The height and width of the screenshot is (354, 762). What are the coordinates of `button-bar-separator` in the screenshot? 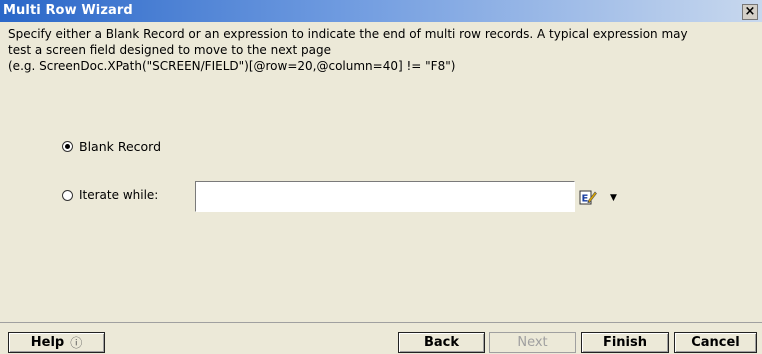 It's located at (381, 322).